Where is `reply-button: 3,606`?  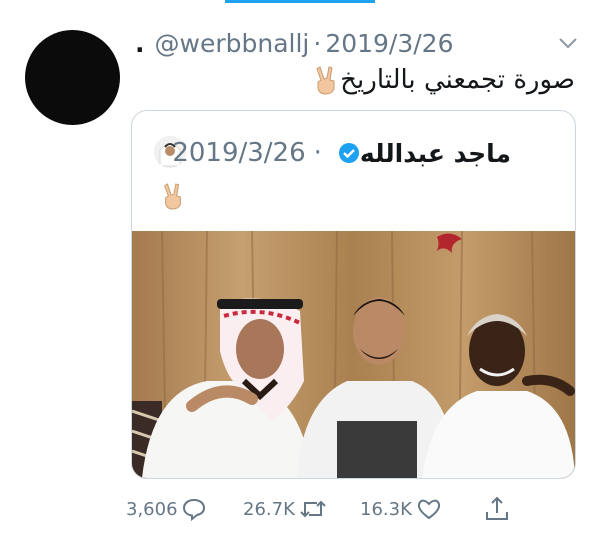
reply-button: 3,606 is located at coordinates (166, 509).